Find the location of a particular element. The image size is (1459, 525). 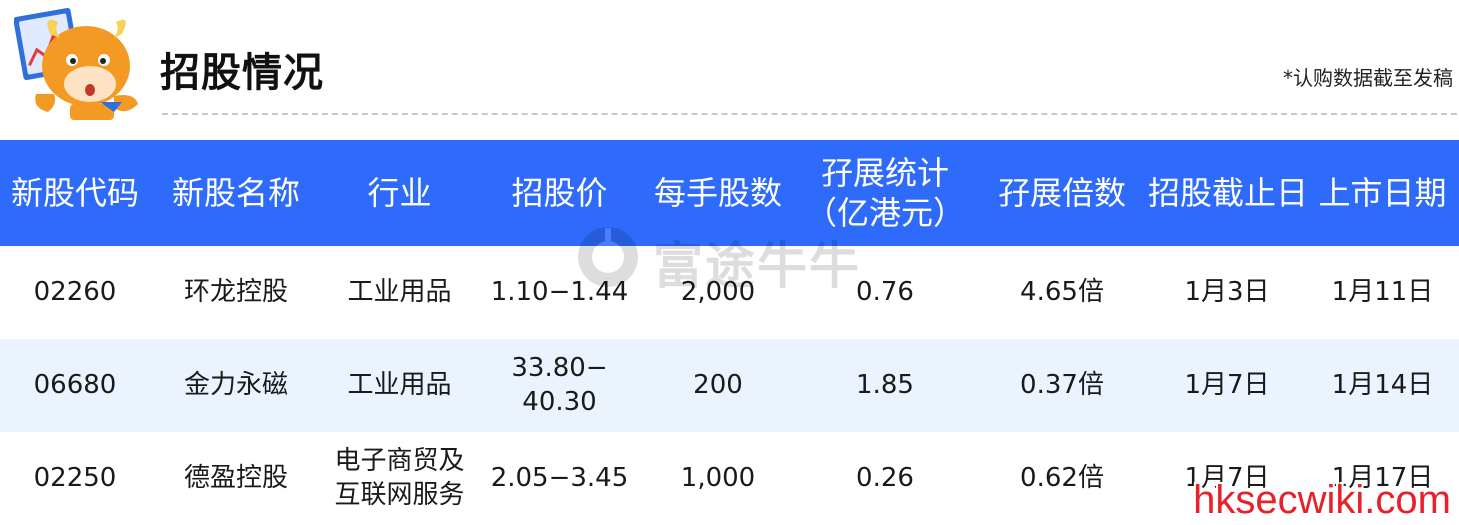

header-name: 新股名称 is located at coordinates (236, 193).